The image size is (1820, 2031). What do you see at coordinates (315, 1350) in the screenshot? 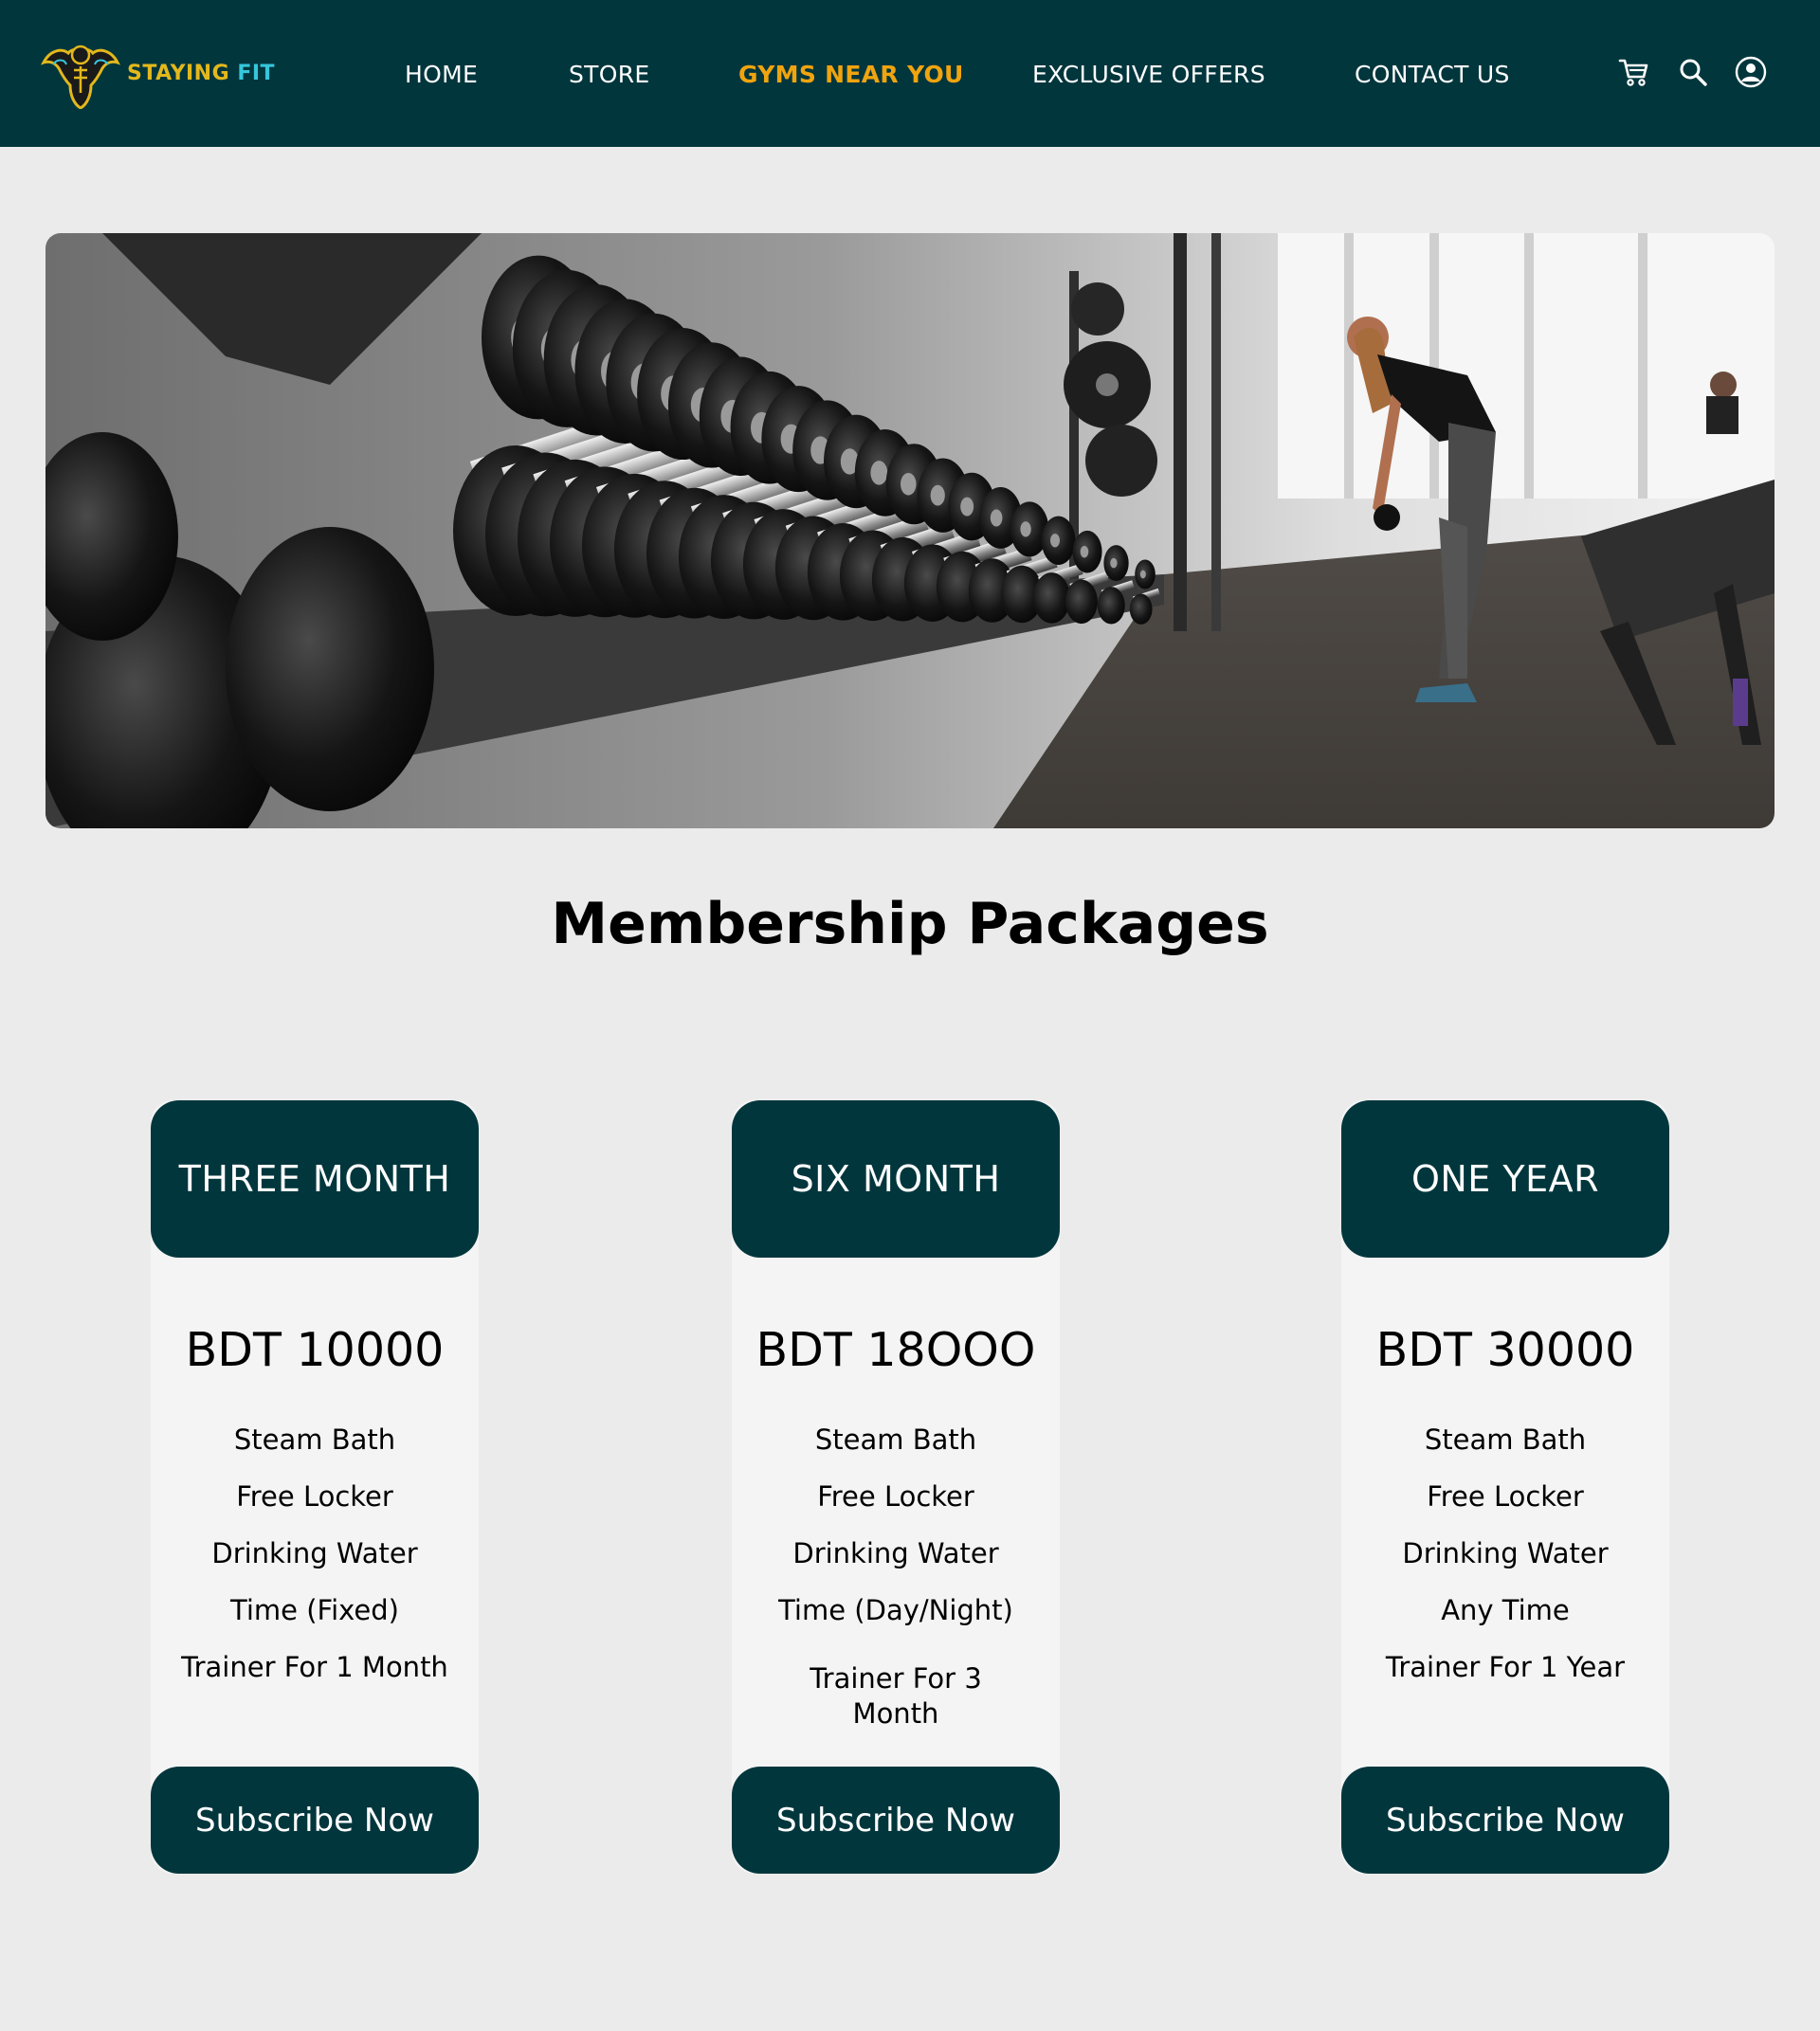
I see `package-price: BDT 10000` at bounding box center [315, 1350].